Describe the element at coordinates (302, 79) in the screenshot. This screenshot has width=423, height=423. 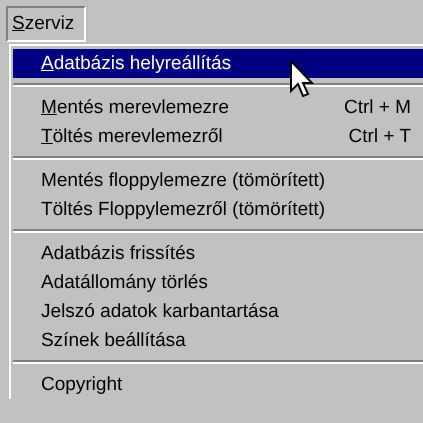
I see `cursor-icon` at that location.